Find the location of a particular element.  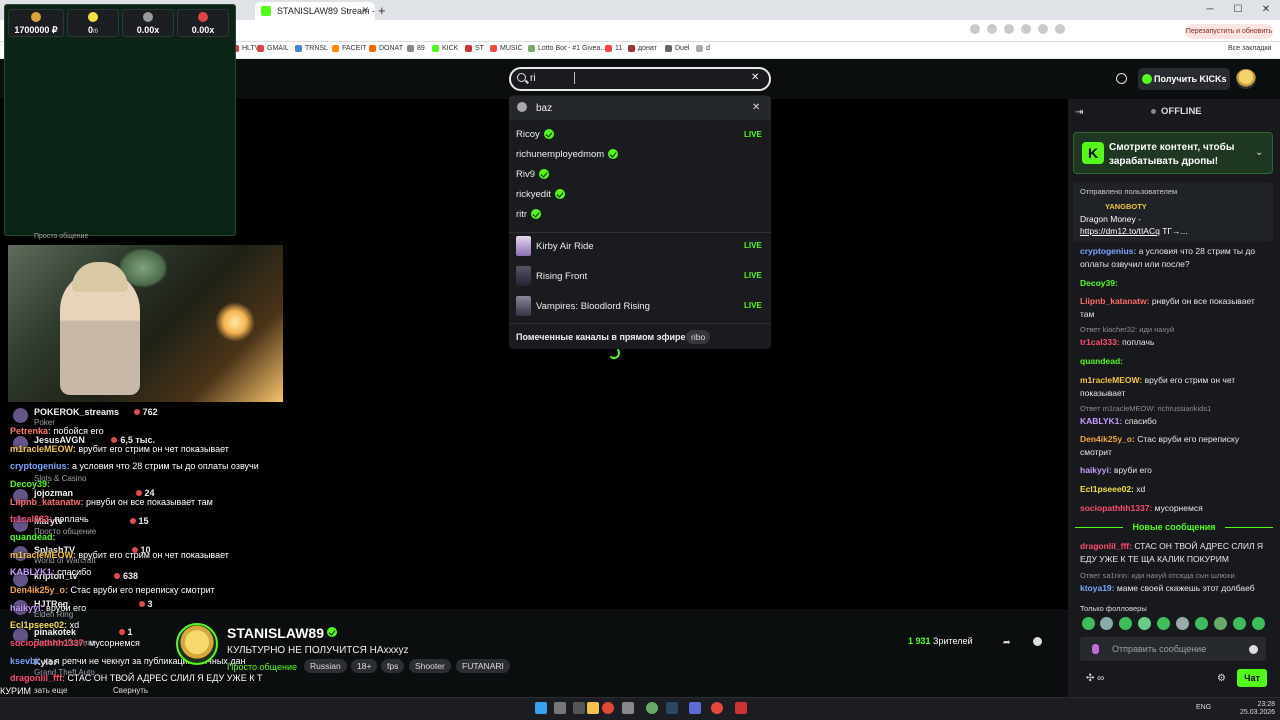

explorer-icon is located at coordinates (593, 708).